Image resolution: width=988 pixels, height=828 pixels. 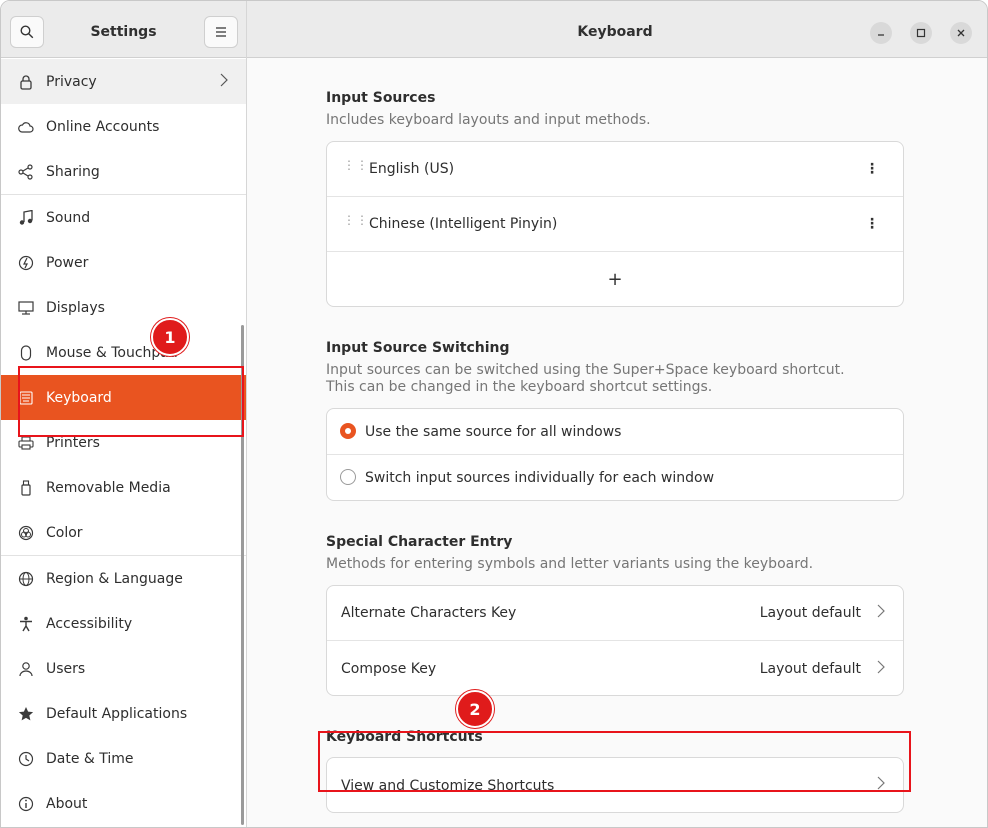 What do you see at coordinates (26, 352) in the screenshot?
I see `mouse-icon` at bounding box center [26, 352].